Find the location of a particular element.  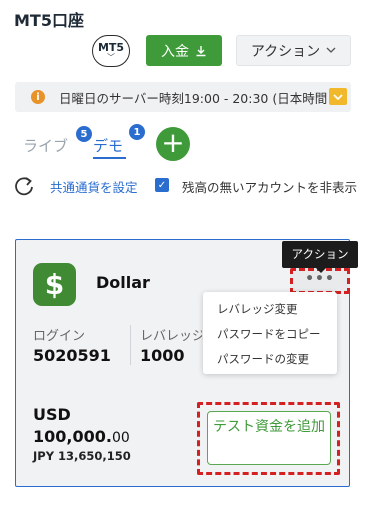

stat-divider is located at coordinates (130, 345).